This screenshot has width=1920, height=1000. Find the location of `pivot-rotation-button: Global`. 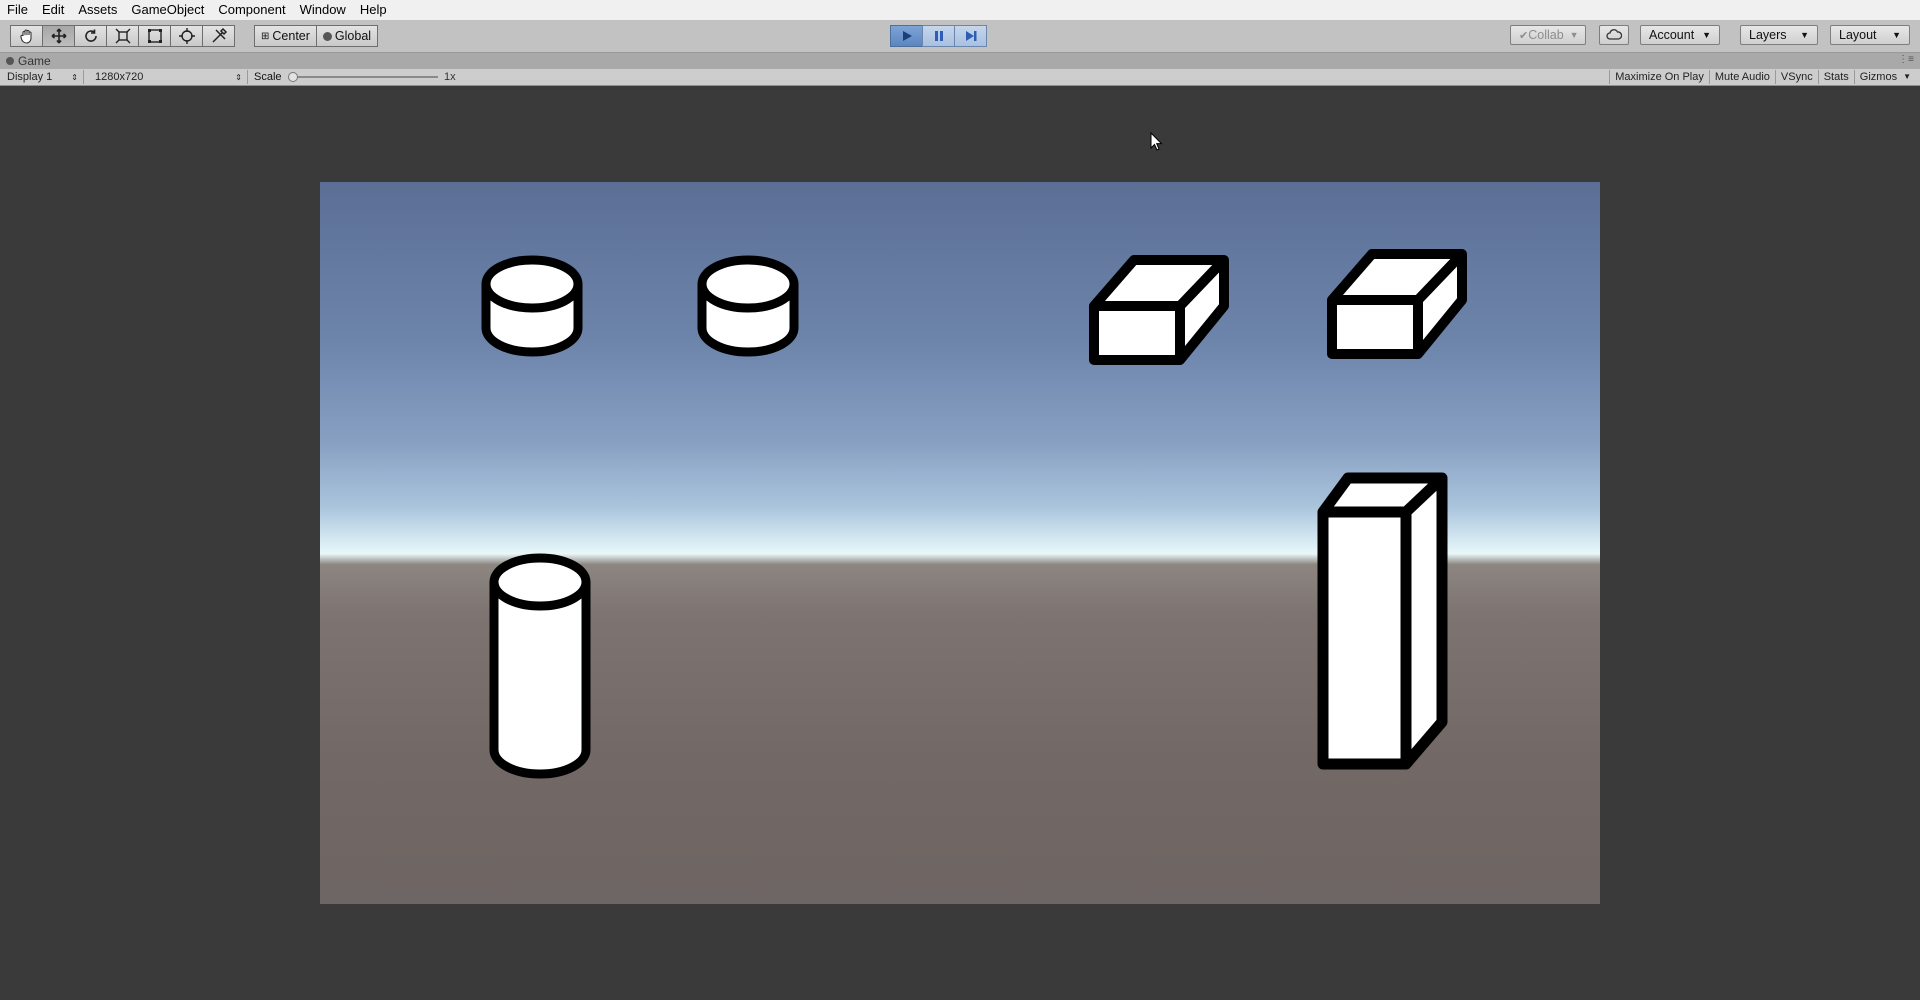

pivot-rotation-button: Global is located at coordinates (347, 36).